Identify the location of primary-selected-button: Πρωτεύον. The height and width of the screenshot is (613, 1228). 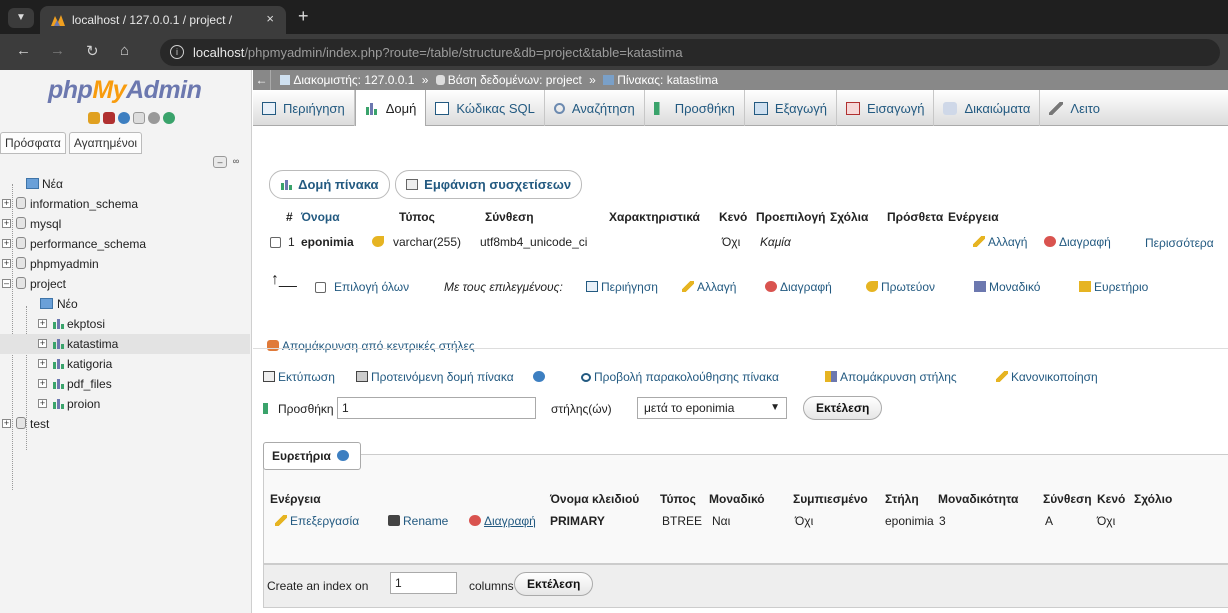
(900, 287).